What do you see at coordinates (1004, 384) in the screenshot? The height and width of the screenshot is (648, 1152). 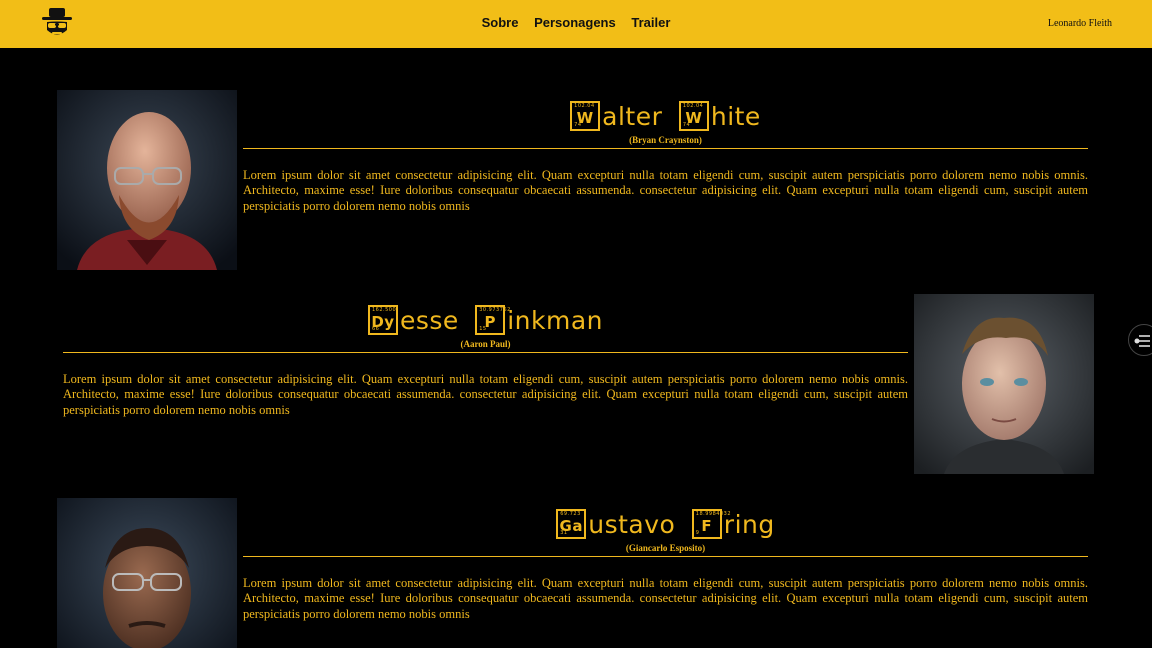 I see `jesse-pinkman-portrait` at bounding box center [1004, 384].